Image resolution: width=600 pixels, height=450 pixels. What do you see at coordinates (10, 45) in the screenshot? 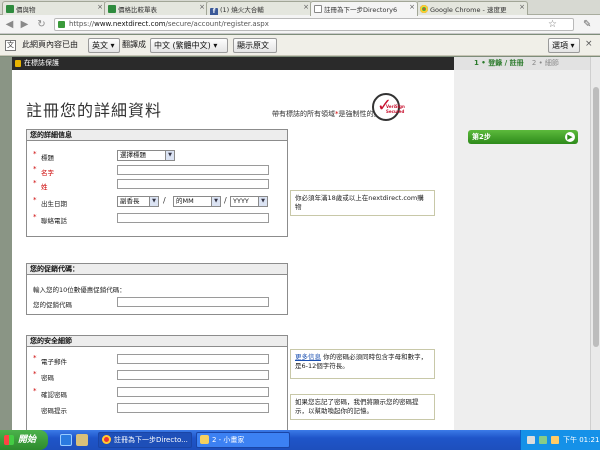
I see `translate-icon: 文` at bounding box center [10, 45].